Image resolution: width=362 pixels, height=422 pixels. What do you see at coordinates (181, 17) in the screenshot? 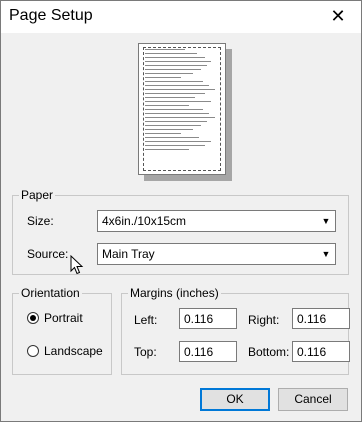
I see `title-bar: Page Setup ✕` at bounding box center [181, 17].